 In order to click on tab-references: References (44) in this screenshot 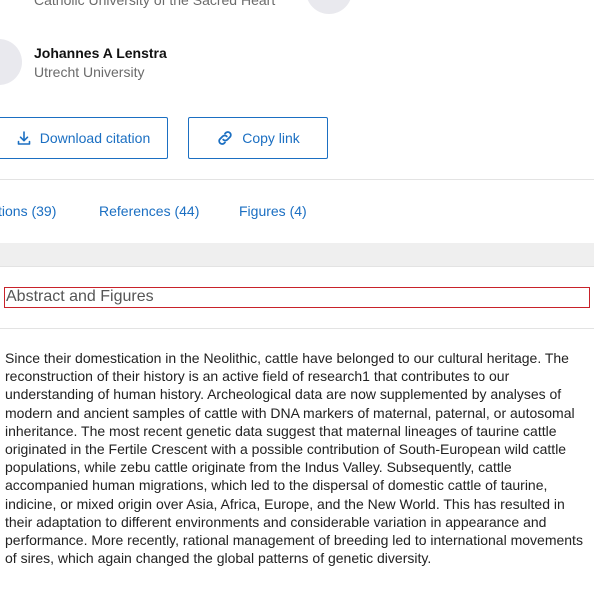, I will do `click(149, 211)`.